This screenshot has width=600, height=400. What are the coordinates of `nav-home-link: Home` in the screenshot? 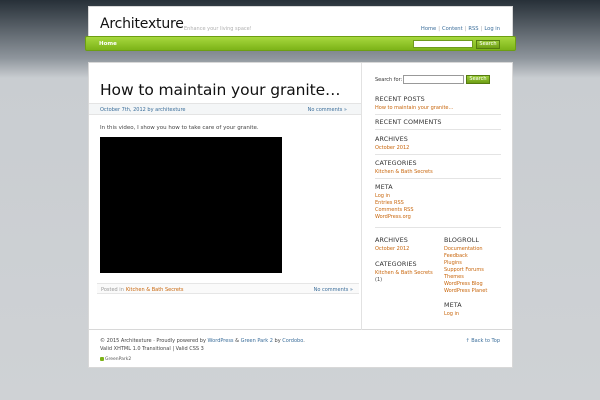 It's located at (108, 44).